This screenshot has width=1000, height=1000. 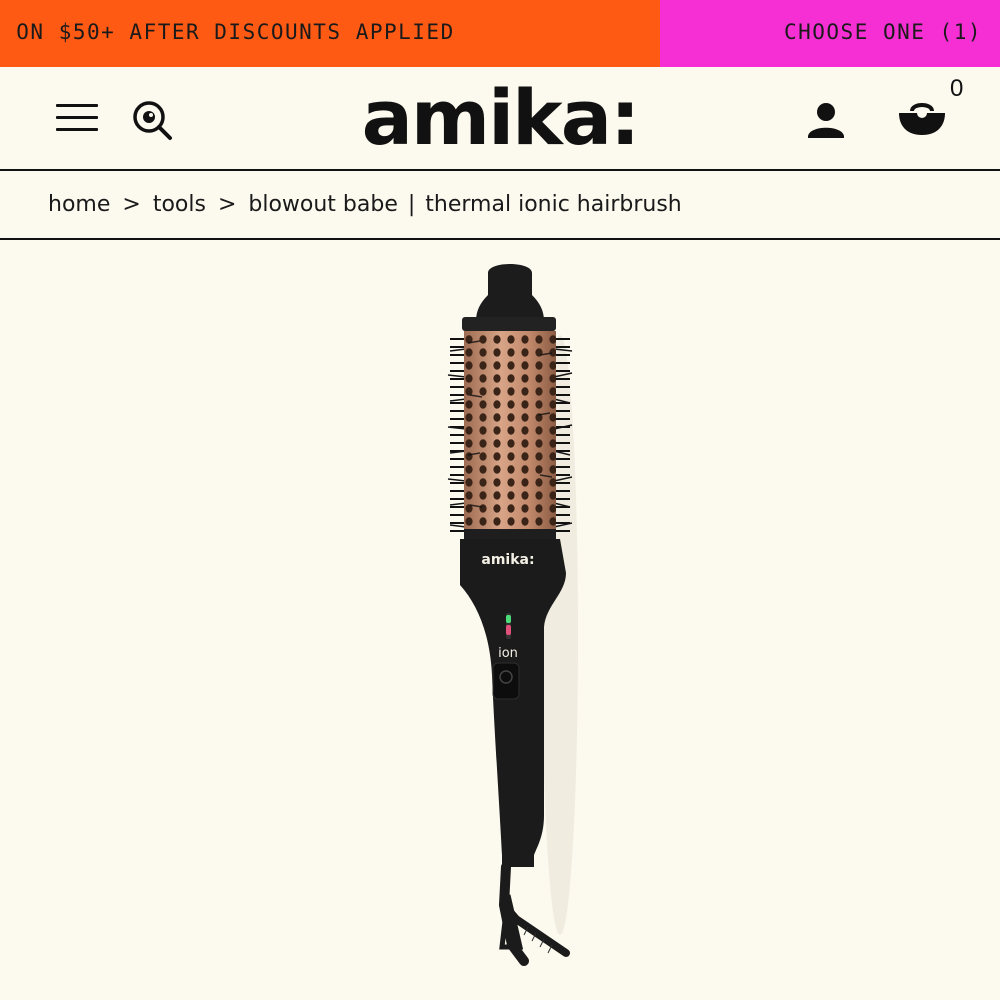 I want to click on promo-banner-left: G ON $50+ AFTER DISCOUNTS APPLIED, so click(x=330, y=33).